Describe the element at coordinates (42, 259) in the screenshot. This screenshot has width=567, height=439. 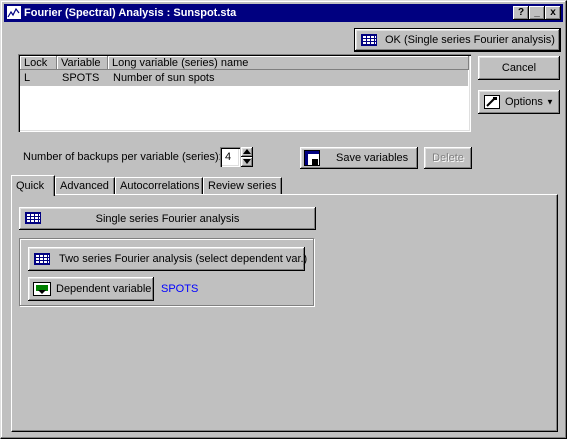
I see `two-series-grid-icon` at that location.